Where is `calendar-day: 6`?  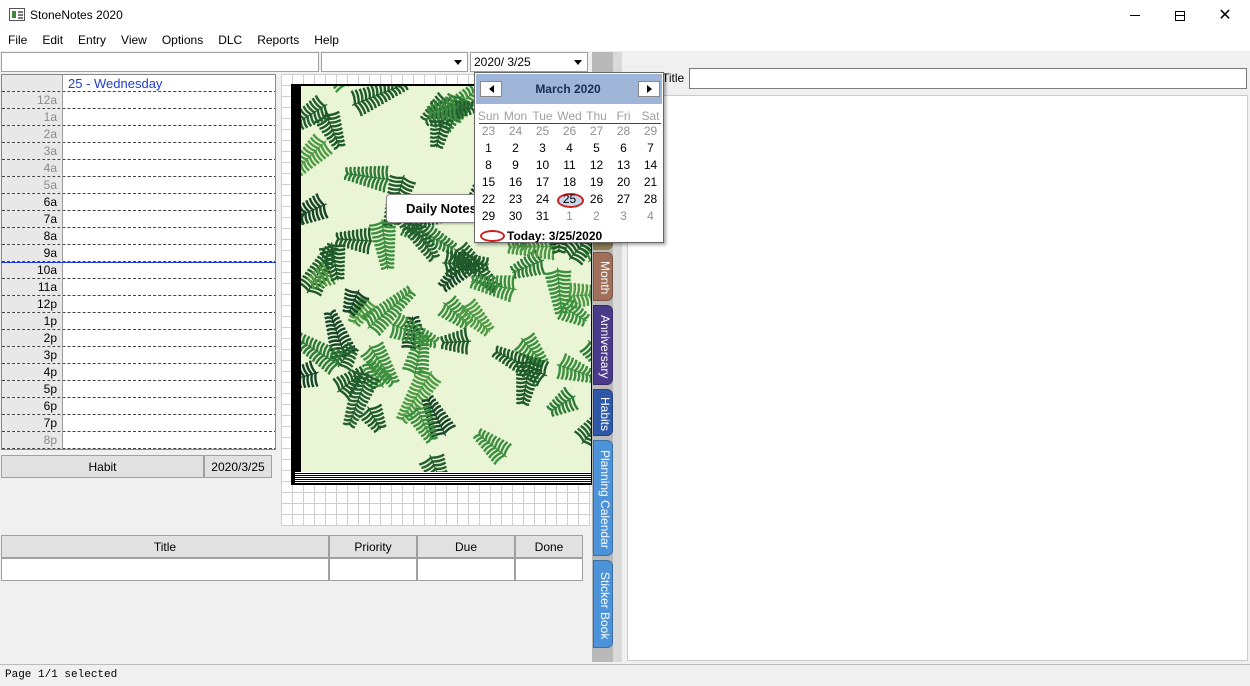
calendar-day: 6 is located at coordinates (623, 148).